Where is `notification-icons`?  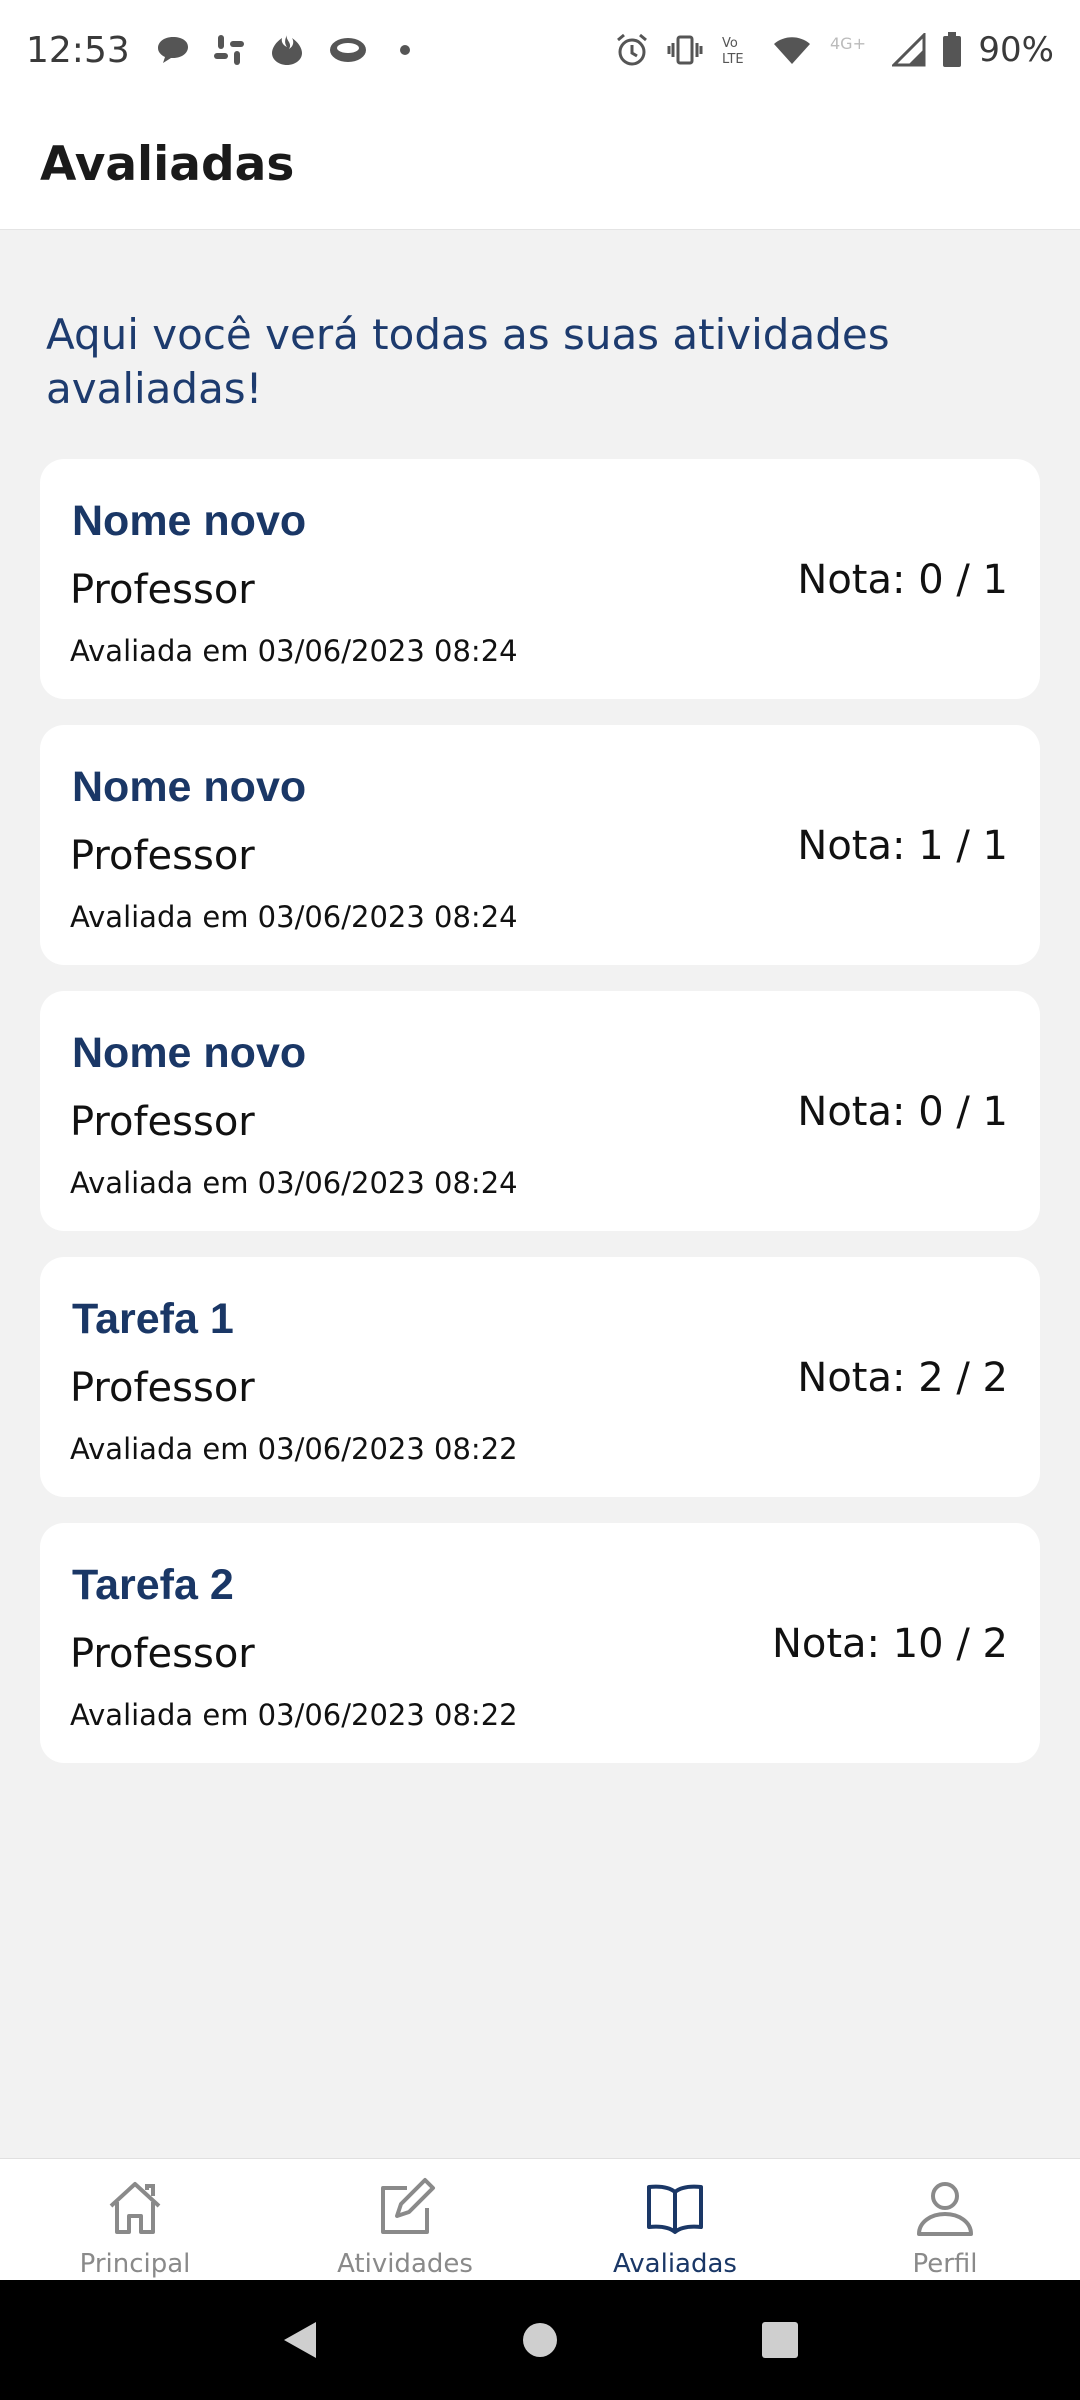 notification-icons is located at coordinates (288, 50).